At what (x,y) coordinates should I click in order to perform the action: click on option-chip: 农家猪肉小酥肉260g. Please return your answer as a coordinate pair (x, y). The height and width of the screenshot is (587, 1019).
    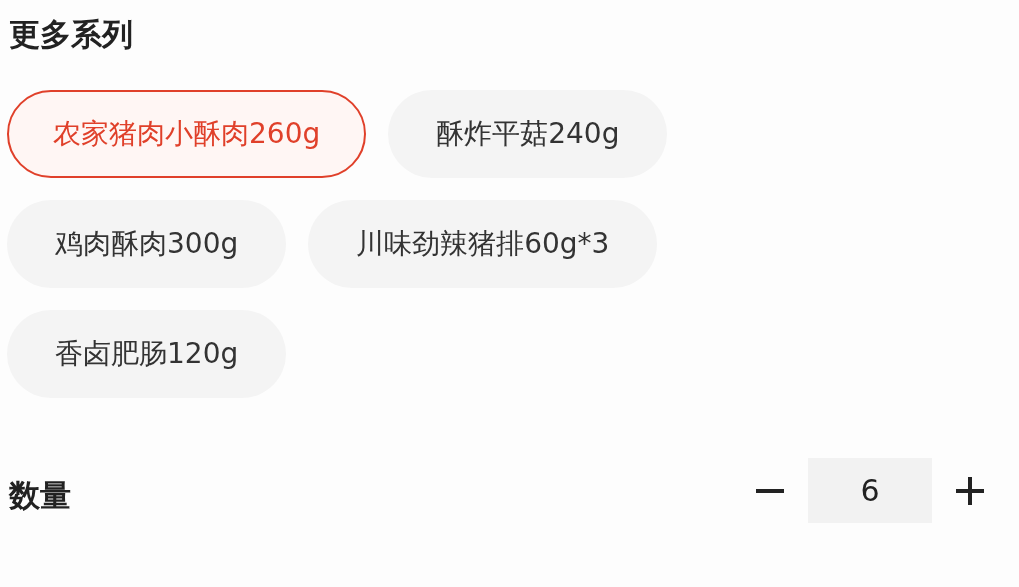
    Looking at the image, I should click on (187, 134).